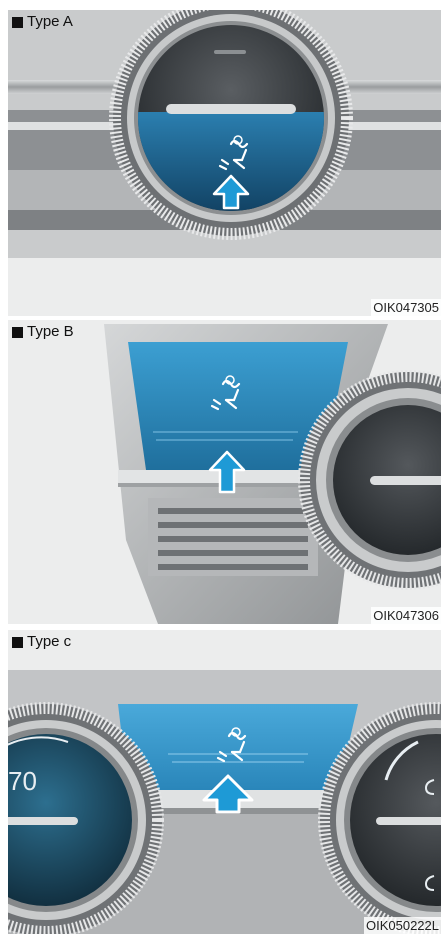 Image resolution: width=441 pixels, height=934 pixels. I want to click on panel-title: Type B, so click(50, 331).